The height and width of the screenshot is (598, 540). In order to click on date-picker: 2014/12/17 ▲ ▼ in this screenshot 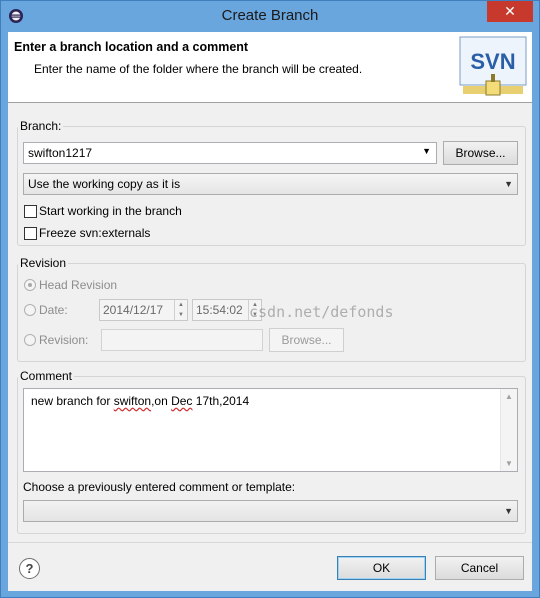, I will do `click(143, 310)`.